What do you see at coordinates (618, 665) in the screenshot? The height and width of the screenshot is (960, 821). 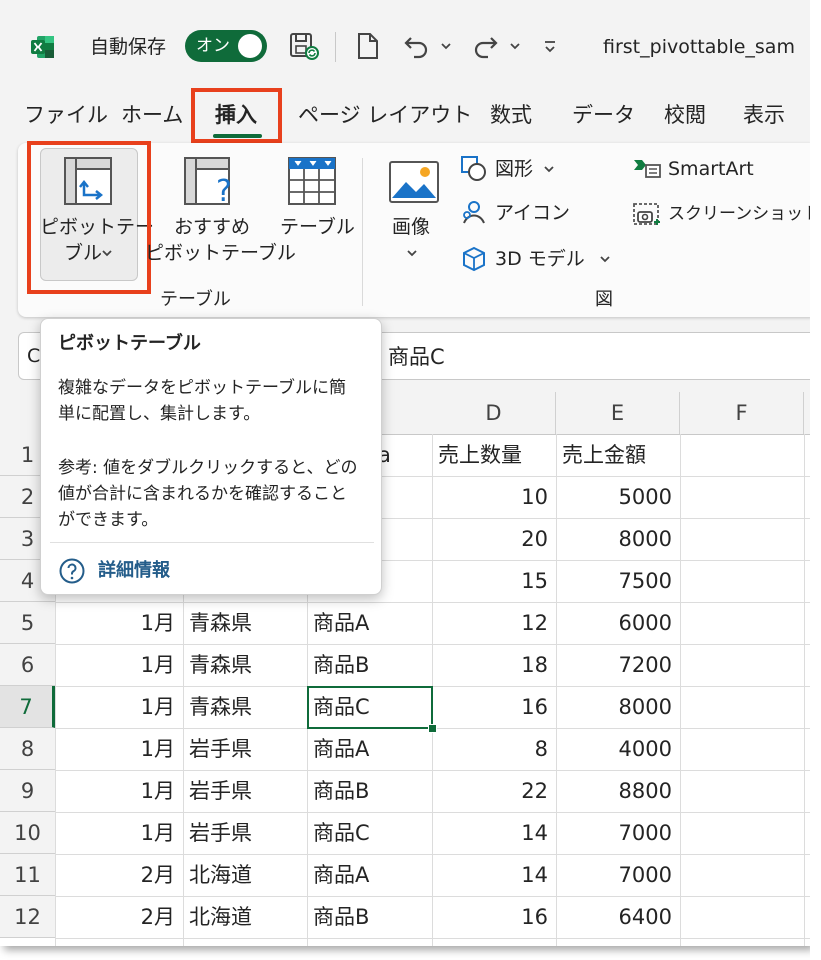 I see `cell-e6: 7200` at bounding box center [618, 665].